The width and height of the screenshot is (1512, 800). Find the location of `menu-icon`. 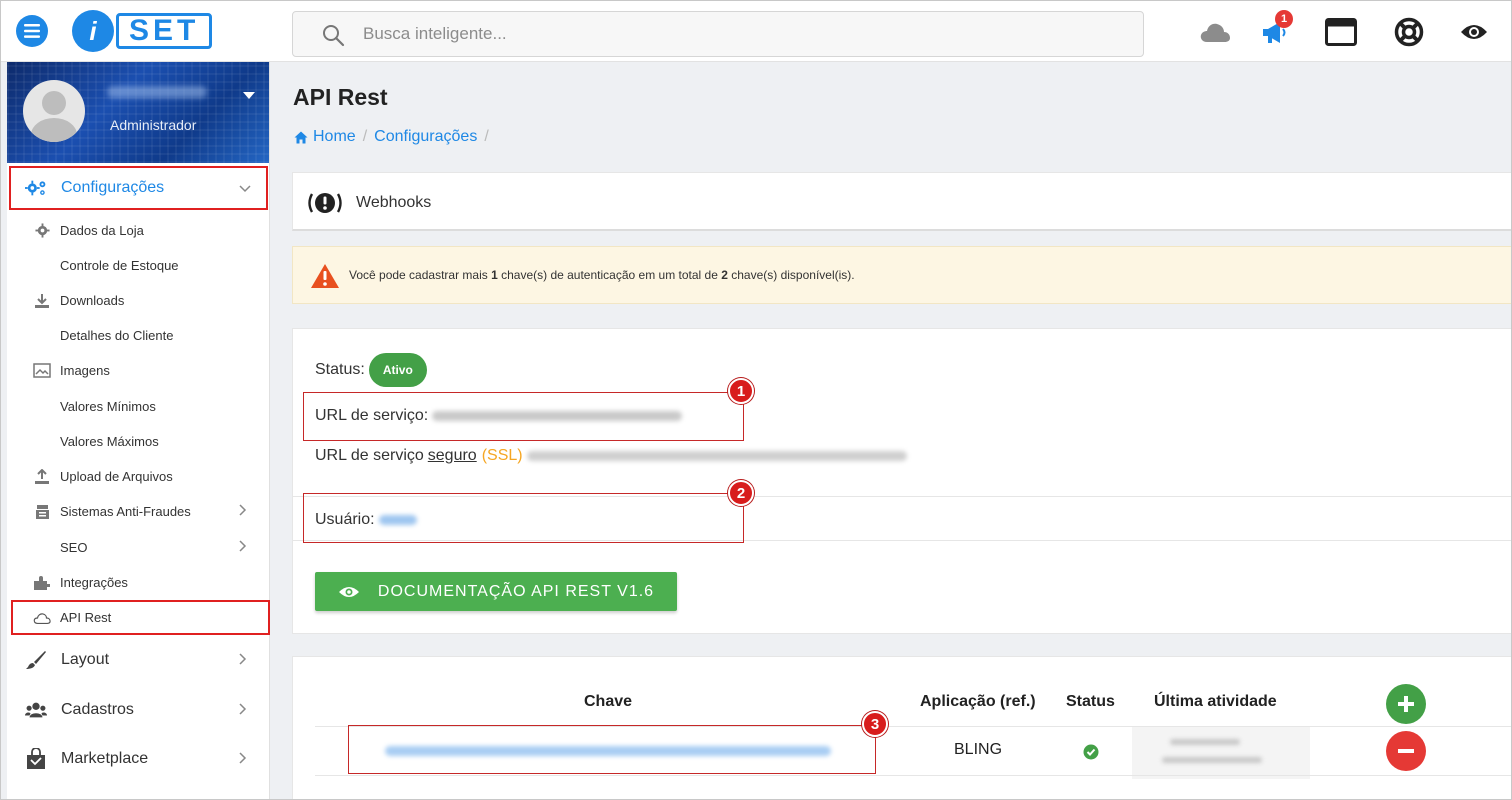

menu-icon is located at coordinates (32, 31).